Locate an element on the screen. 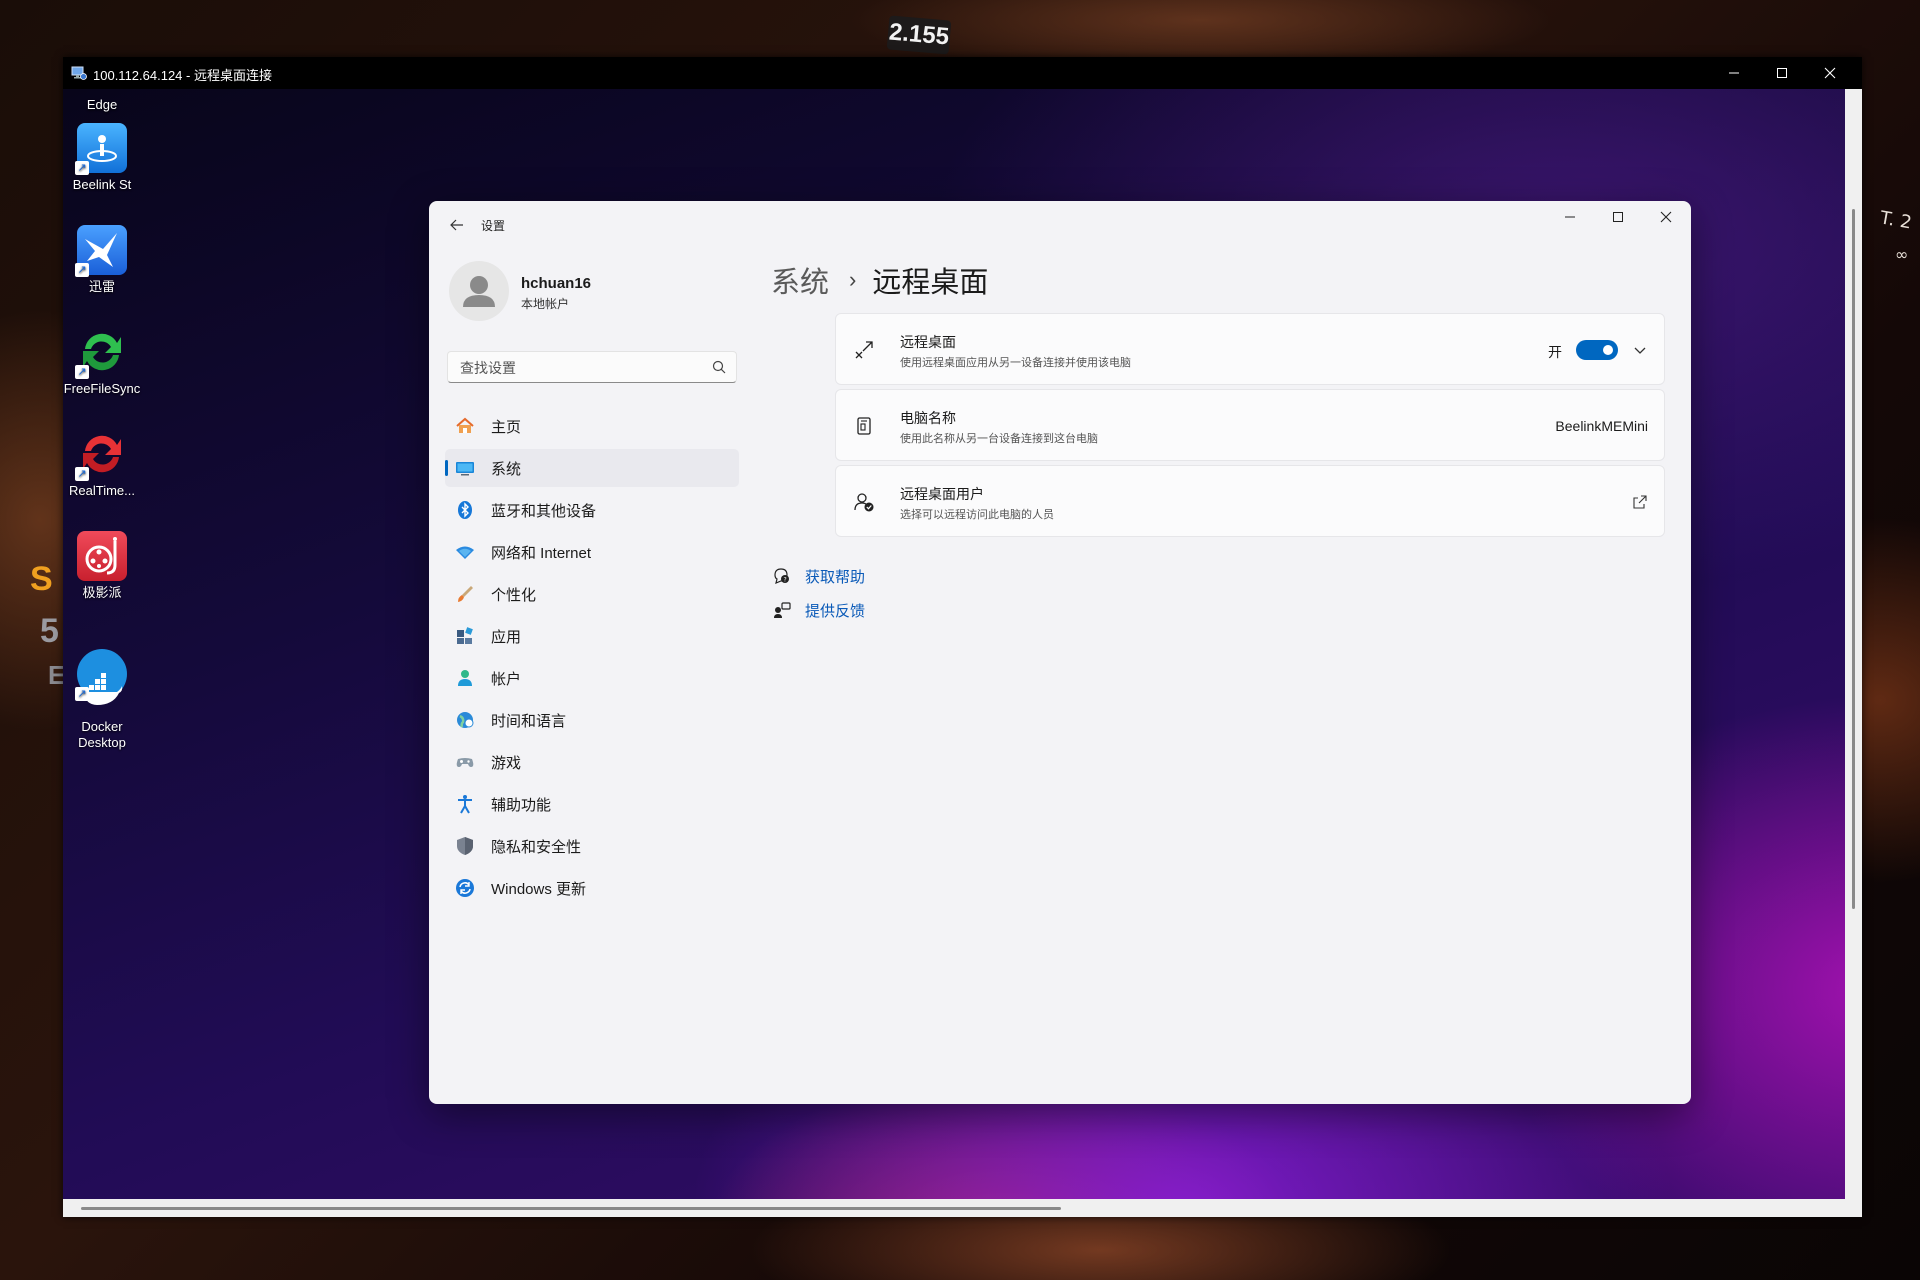 Image resolution: width=1920 pixels, height=1280 pixels. pc-name-description: 使用此名称从另一台设备连接到这台电脑 is located at coordinates (999, 439).